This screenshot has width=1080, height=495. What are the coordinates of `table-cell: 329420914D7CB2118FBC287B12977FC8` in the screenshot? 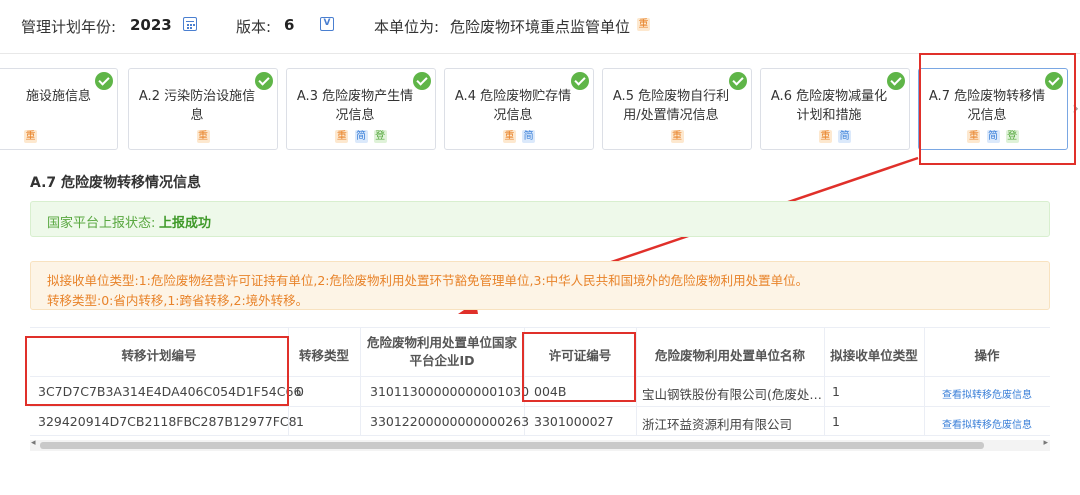 It's located at (167, 421).